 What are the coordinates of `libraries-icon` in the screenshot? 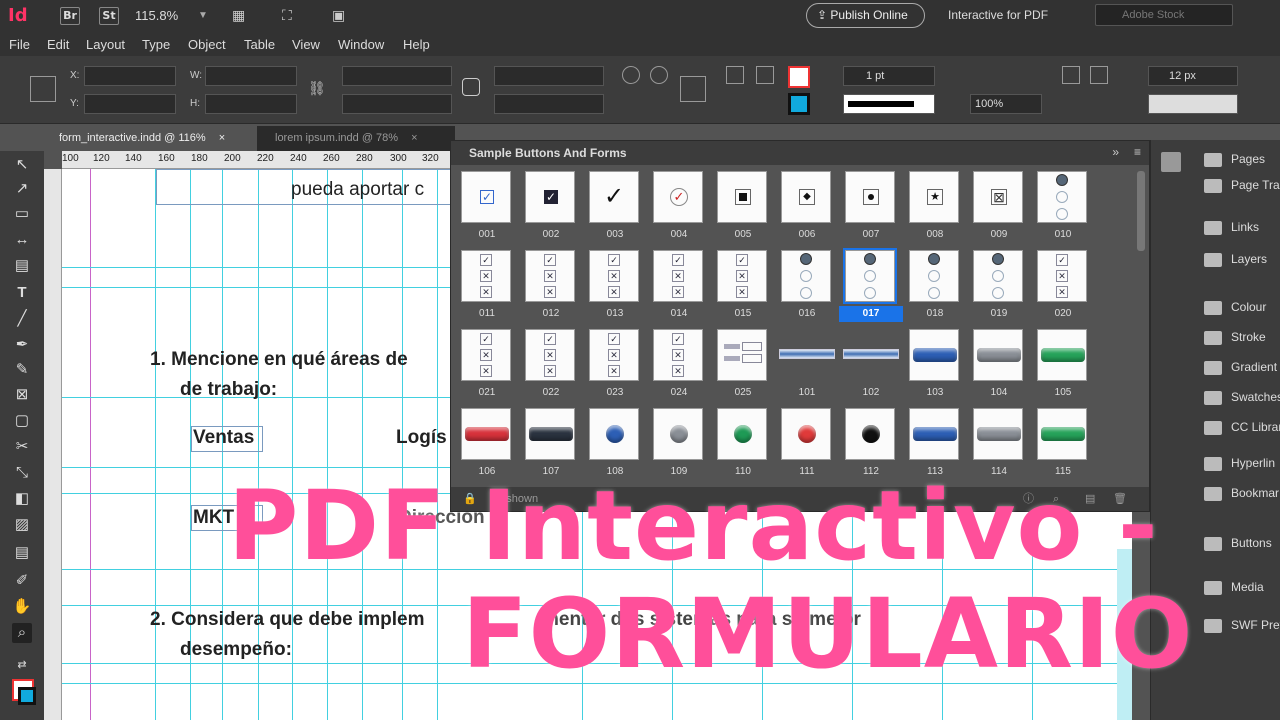 It's located at (1171, 162).